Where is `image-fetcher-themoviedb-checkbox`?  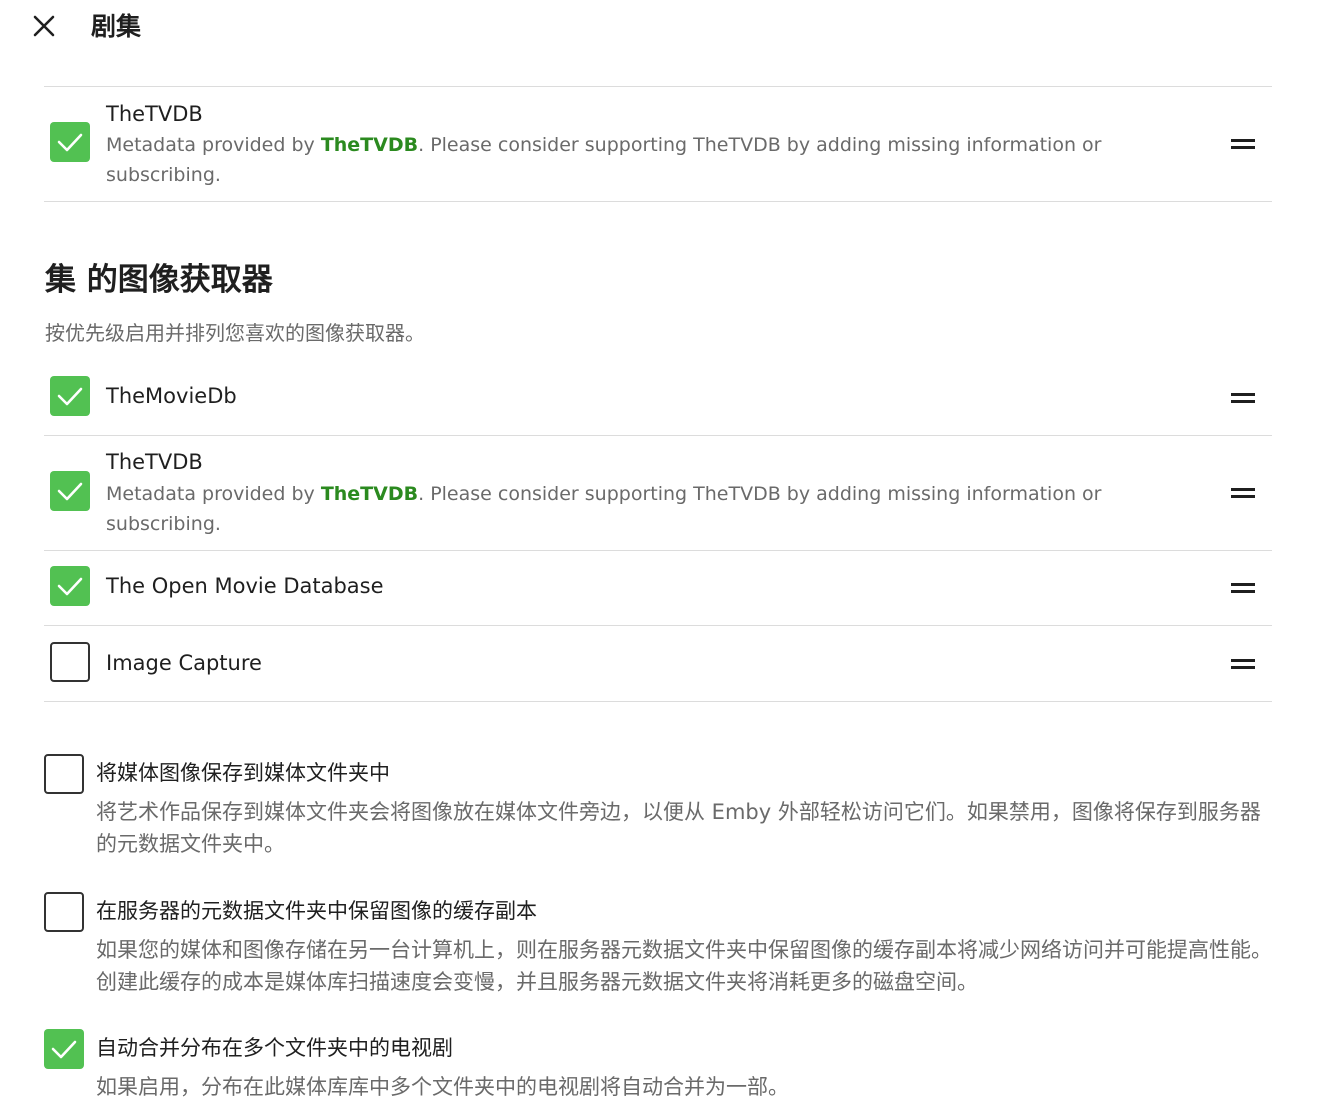 image-fetcher-themoviedb-checkbox is located at coordinates (70, 396).